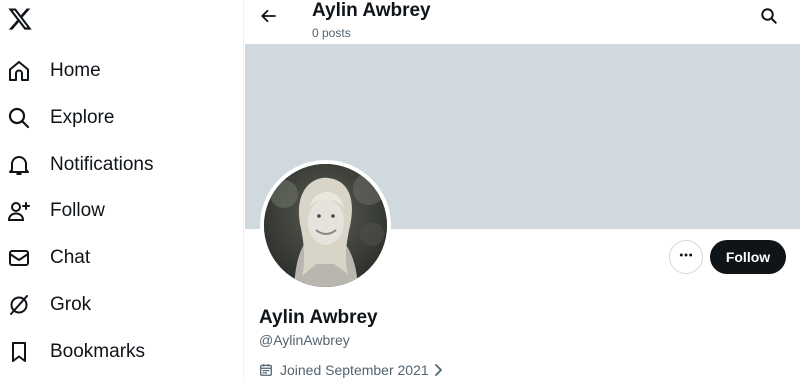 This screenshot has width=800, height=382. I want to click on search-button, so click(769, 18).